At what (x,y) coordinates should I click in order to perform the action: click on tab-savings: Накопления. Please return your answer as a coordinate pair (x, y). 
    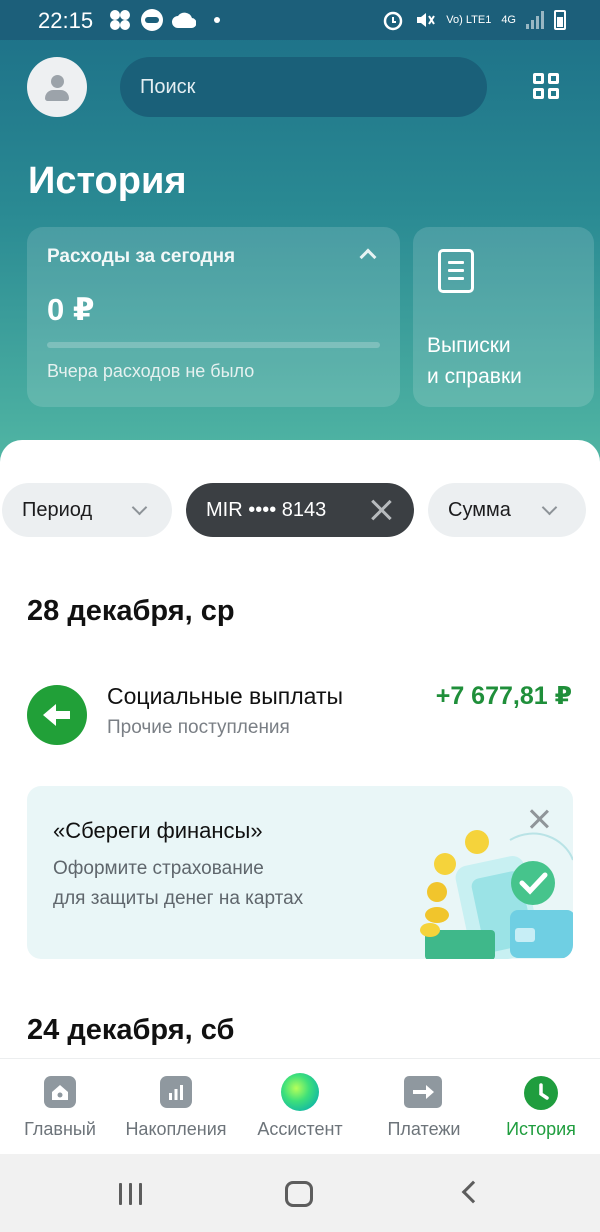
    Looking at the image, I should click on (176, 1107).